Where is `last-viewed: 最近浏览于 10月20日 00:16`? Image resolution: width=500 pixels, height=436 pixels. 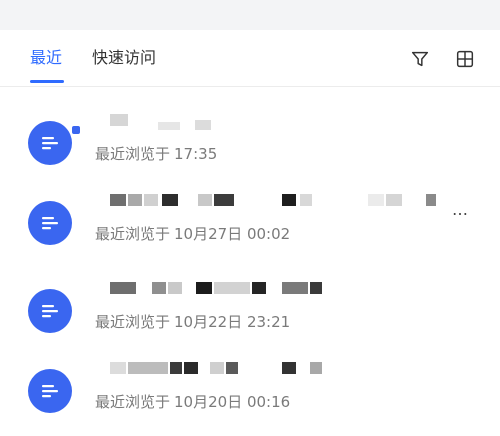
last-viewed: 最近浏览于 10月20日 00:16 is located at coordinates (193, 402).